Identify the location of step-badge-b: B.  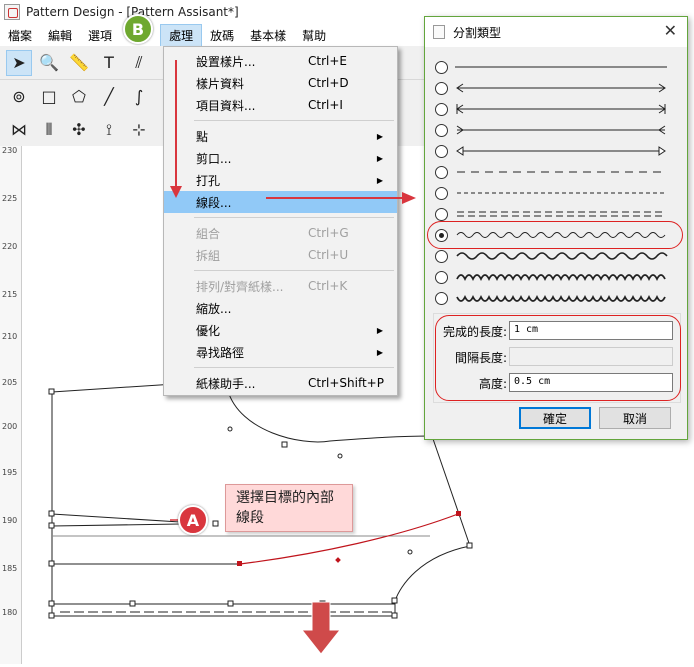
(138, 29).